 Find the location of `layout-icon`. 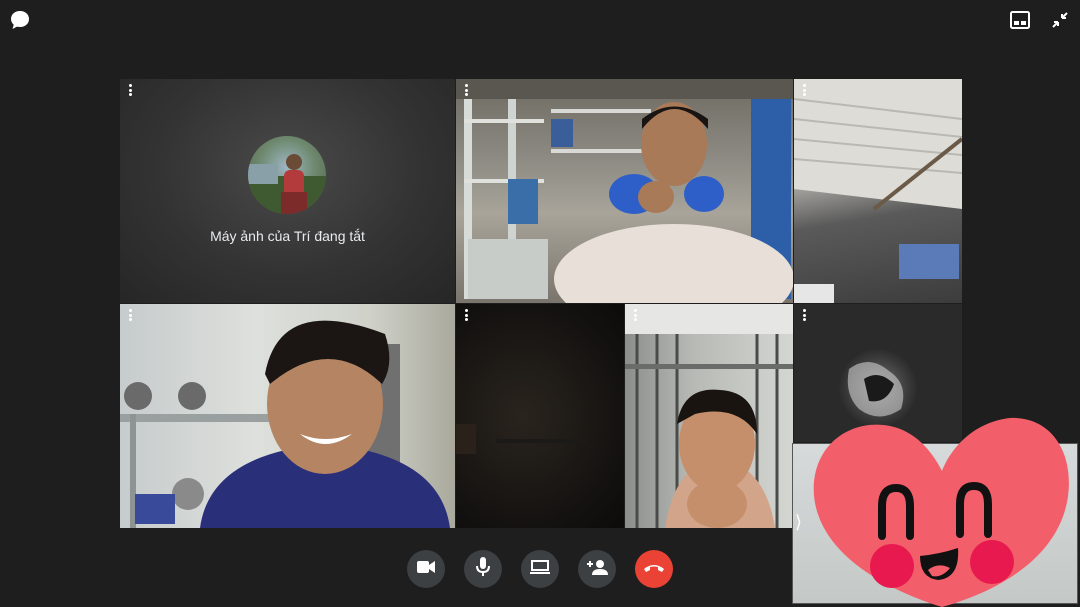

layout-icon is located at coordinates (1020, 20).